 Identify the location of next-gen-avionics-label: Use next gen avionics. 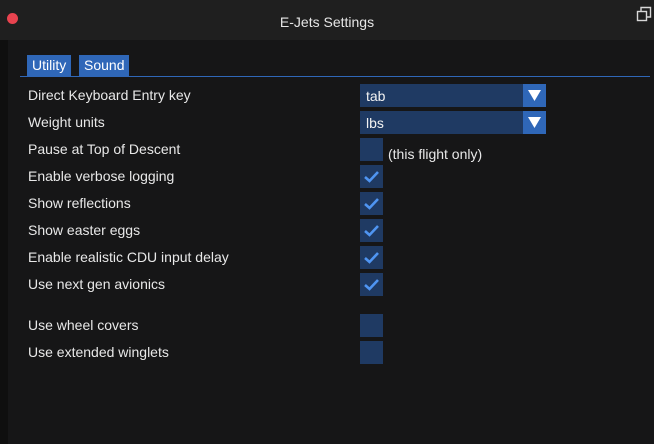
(96, 284).